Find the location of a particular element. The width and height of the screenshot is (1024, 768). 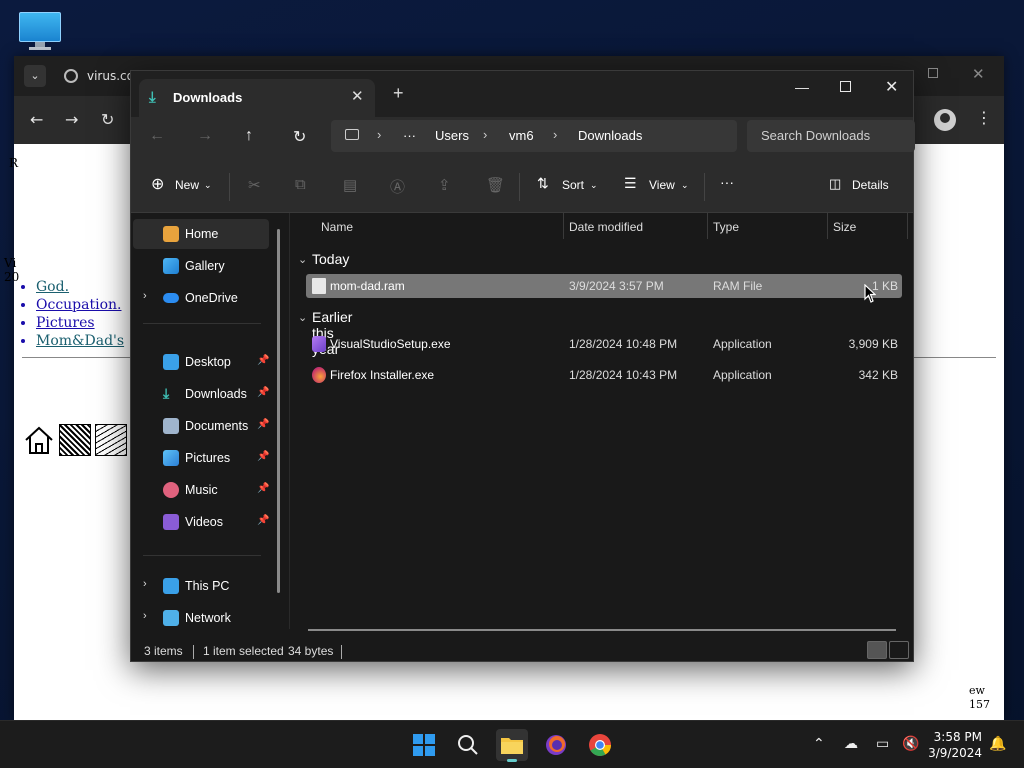

address-bar: › ··· Users › vm6 › Downloads is located at coordinates (534, 136).